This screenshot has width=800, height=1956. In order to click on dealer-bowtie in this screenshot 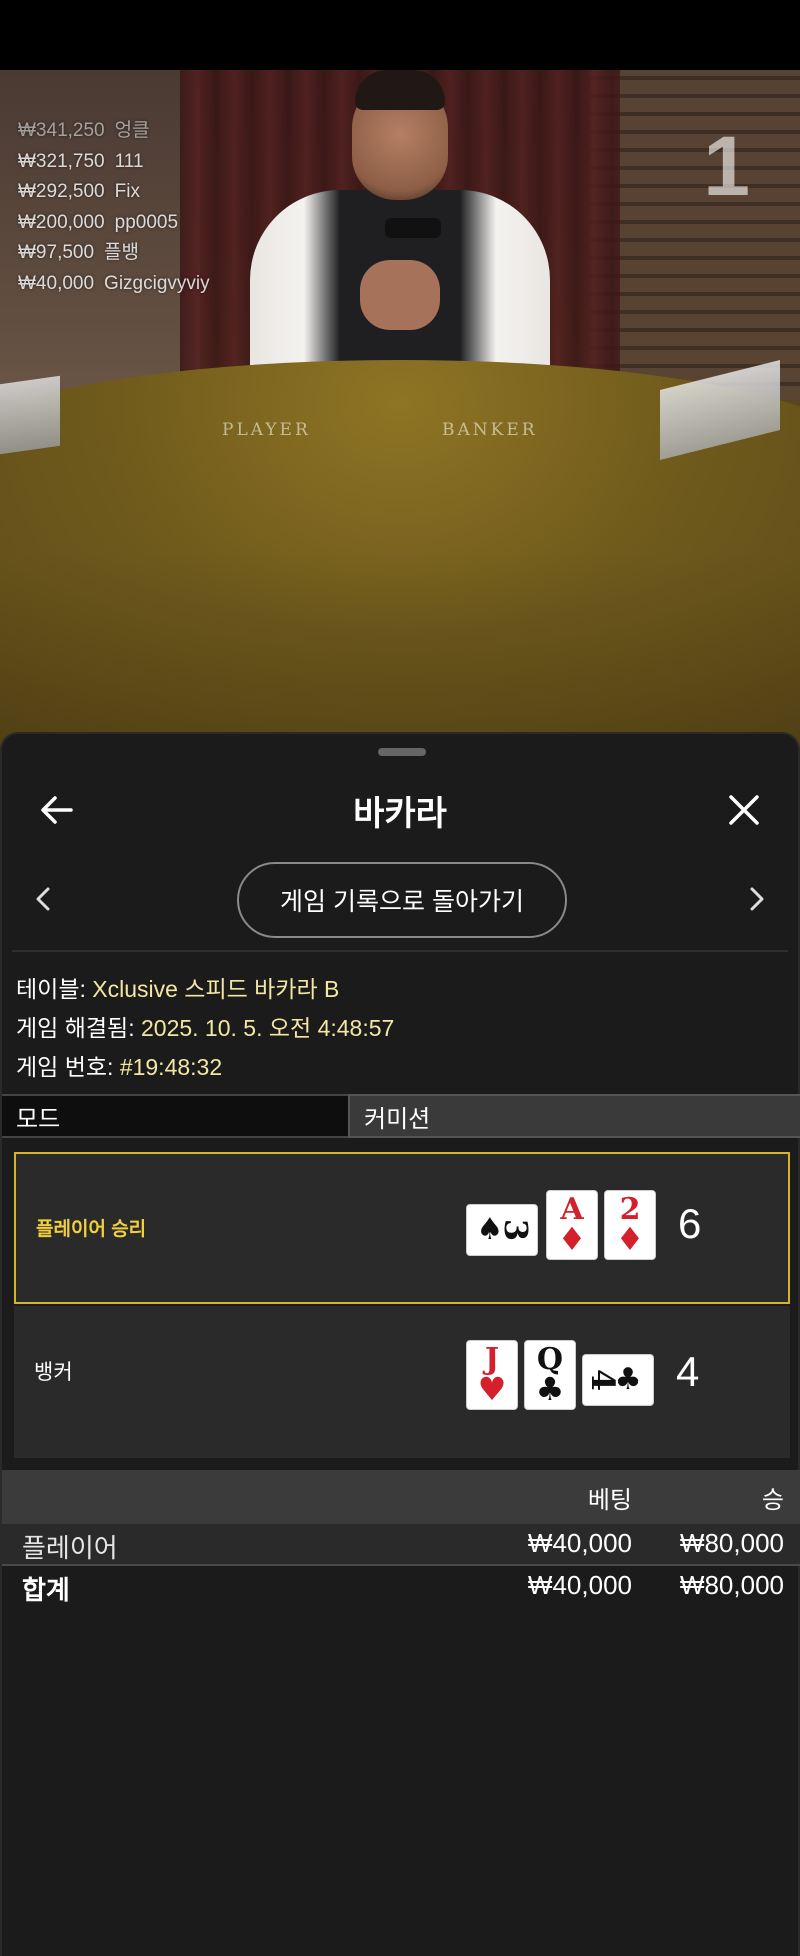, I will do `click(413, 228)`.